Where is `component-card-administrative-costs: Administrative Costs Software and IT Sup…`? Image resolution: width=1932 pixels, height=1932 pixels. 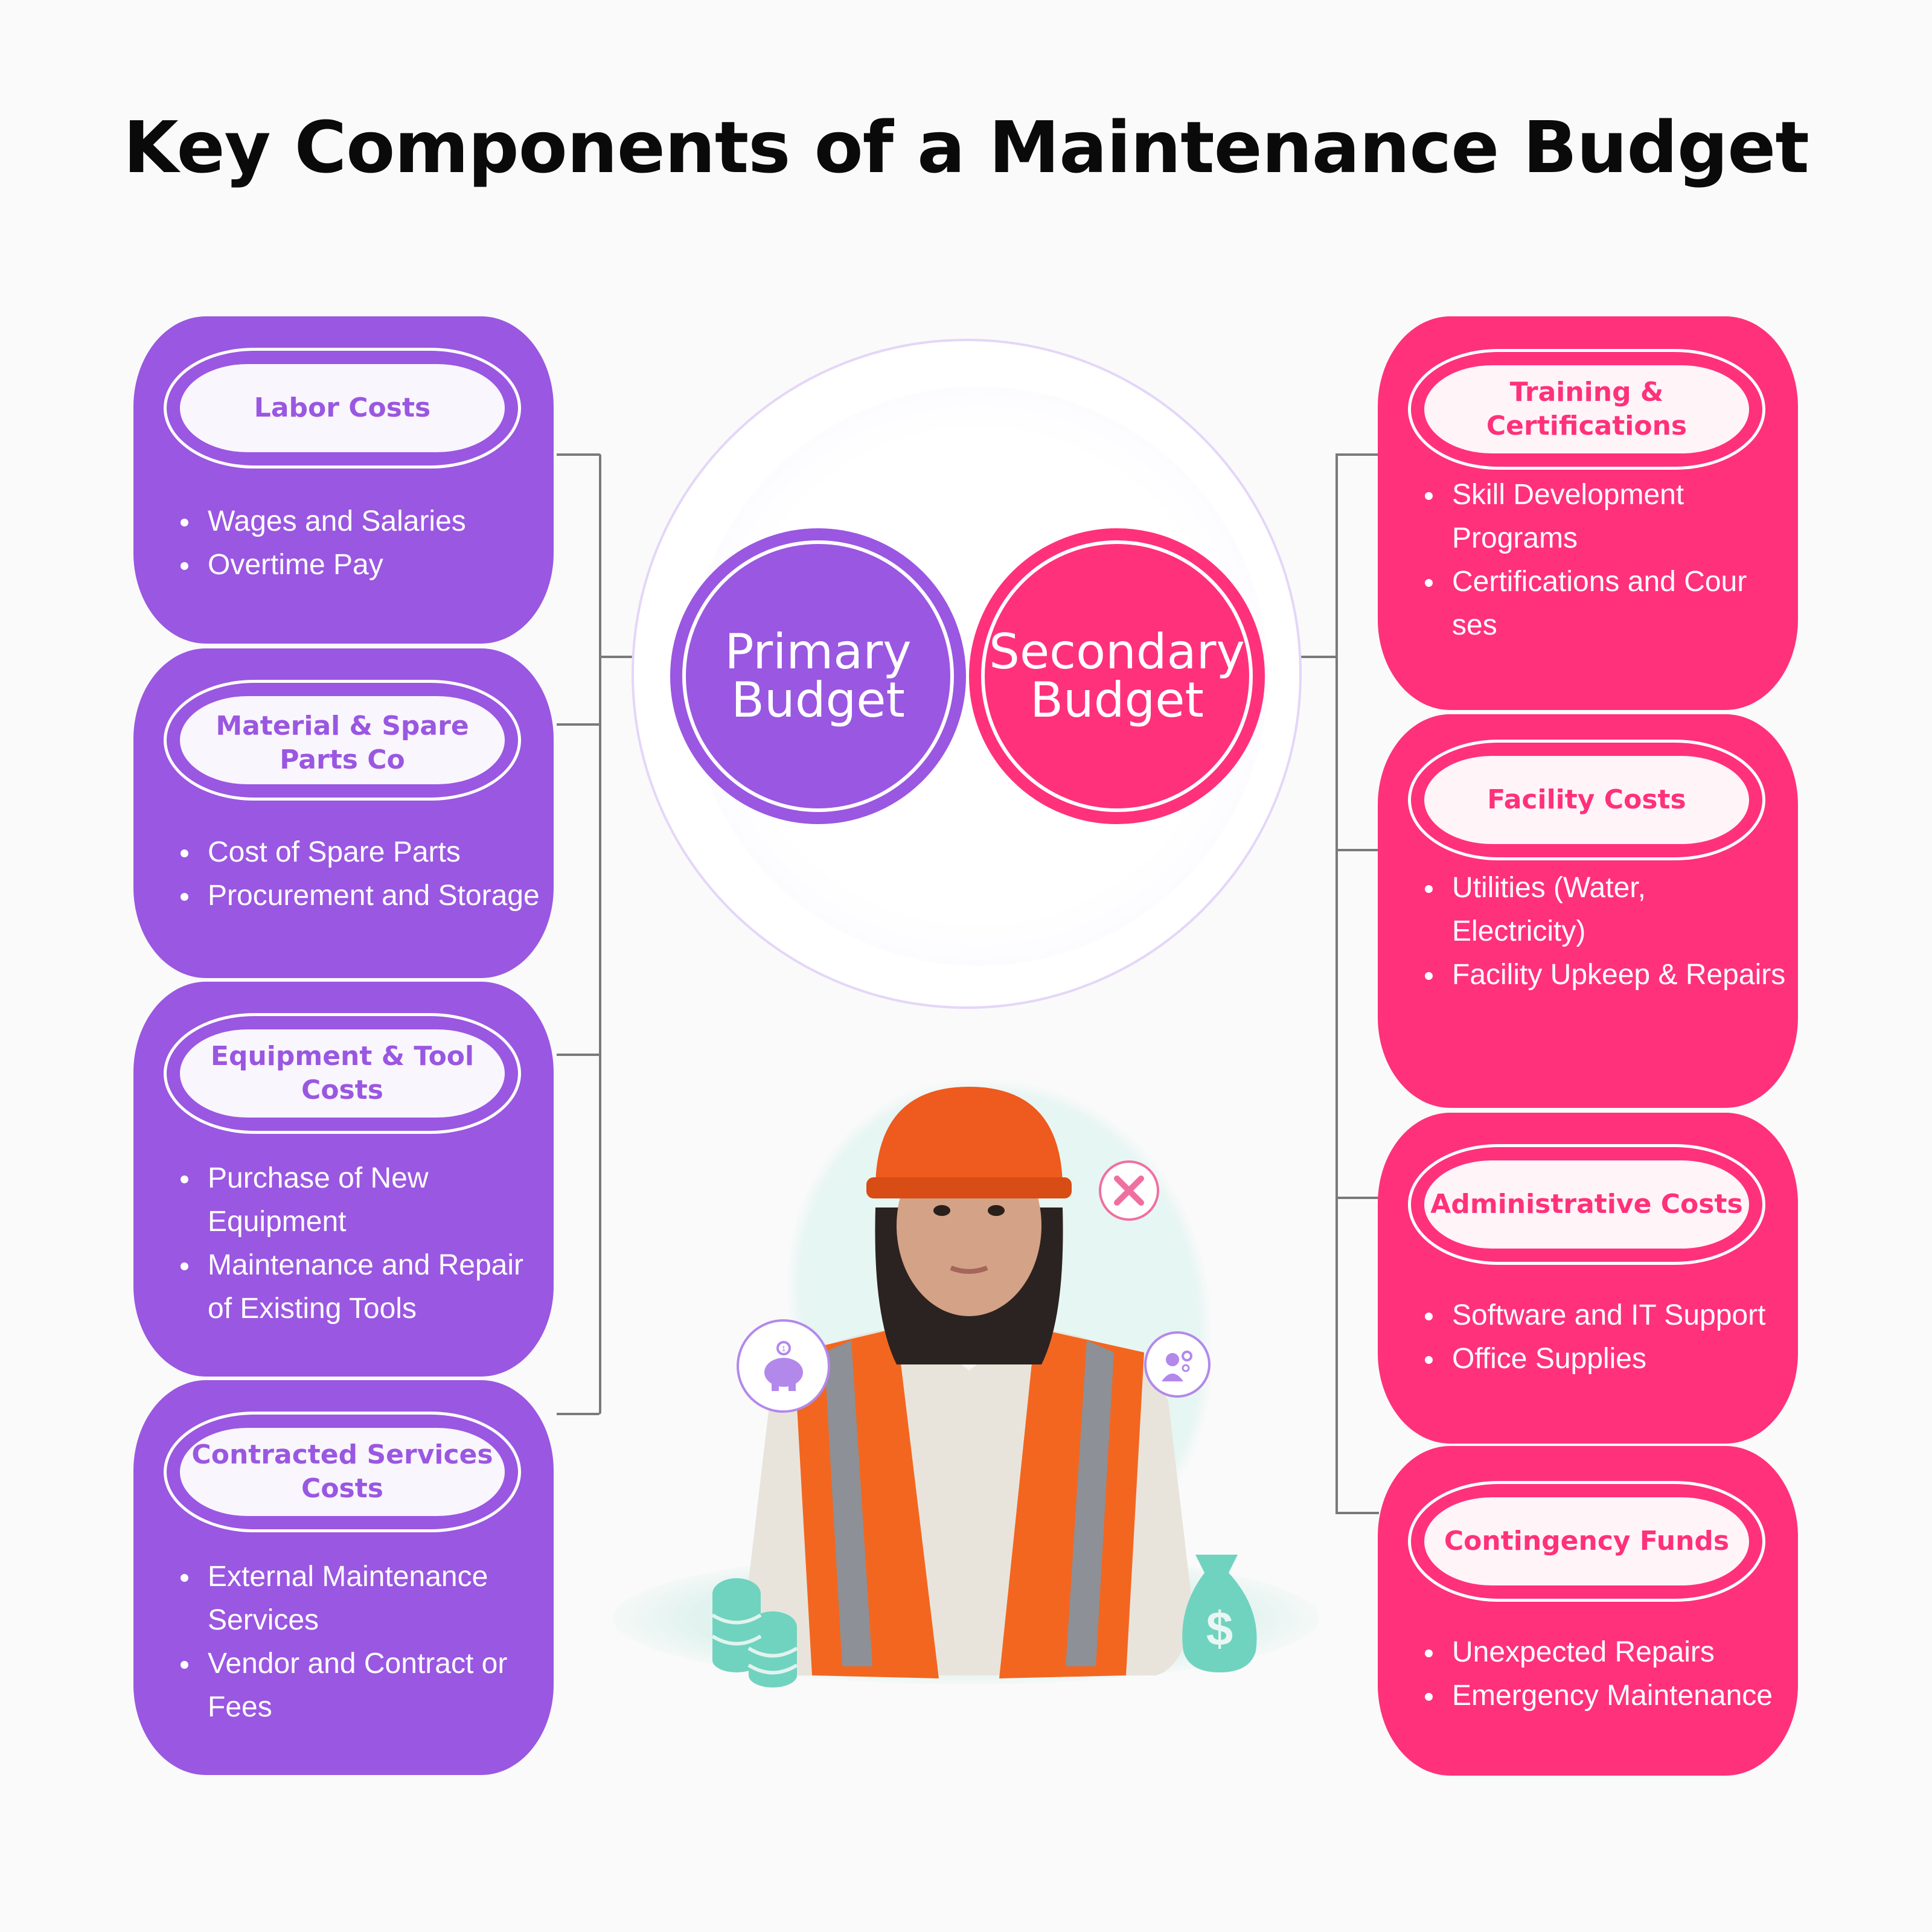 component-card-administrative-costs: Administrative Costs Software and IT Sup… is located at coordinates (1588, 1278).